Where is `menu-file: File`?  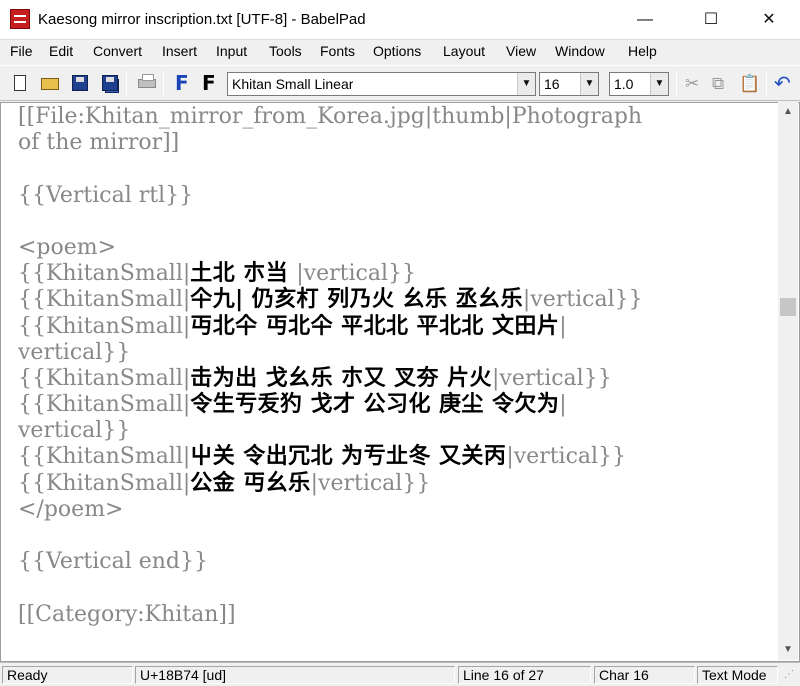
menu-file: File is located at coordinates (21, 51).